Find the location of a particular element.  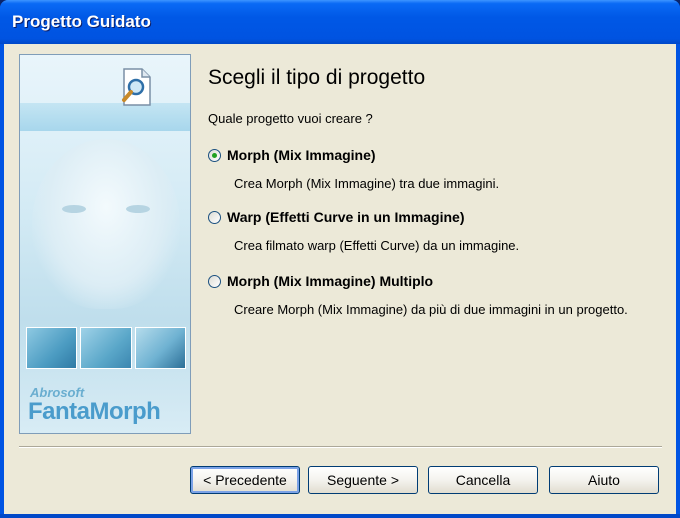

document-search-icon is located at coordinates (136, 87).